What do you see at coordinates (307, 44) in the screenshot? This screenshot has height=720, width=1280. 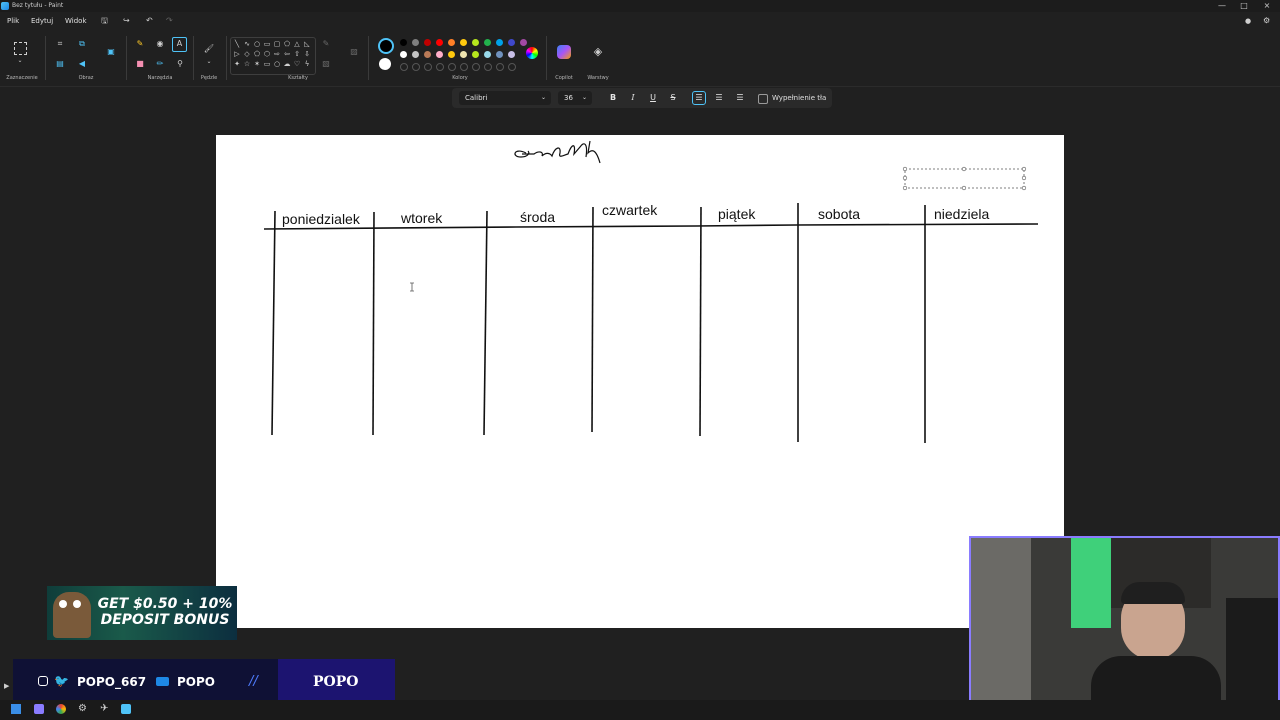 I see `right-triangle-shape-icon: ◺` at bounding box center [307, 44].